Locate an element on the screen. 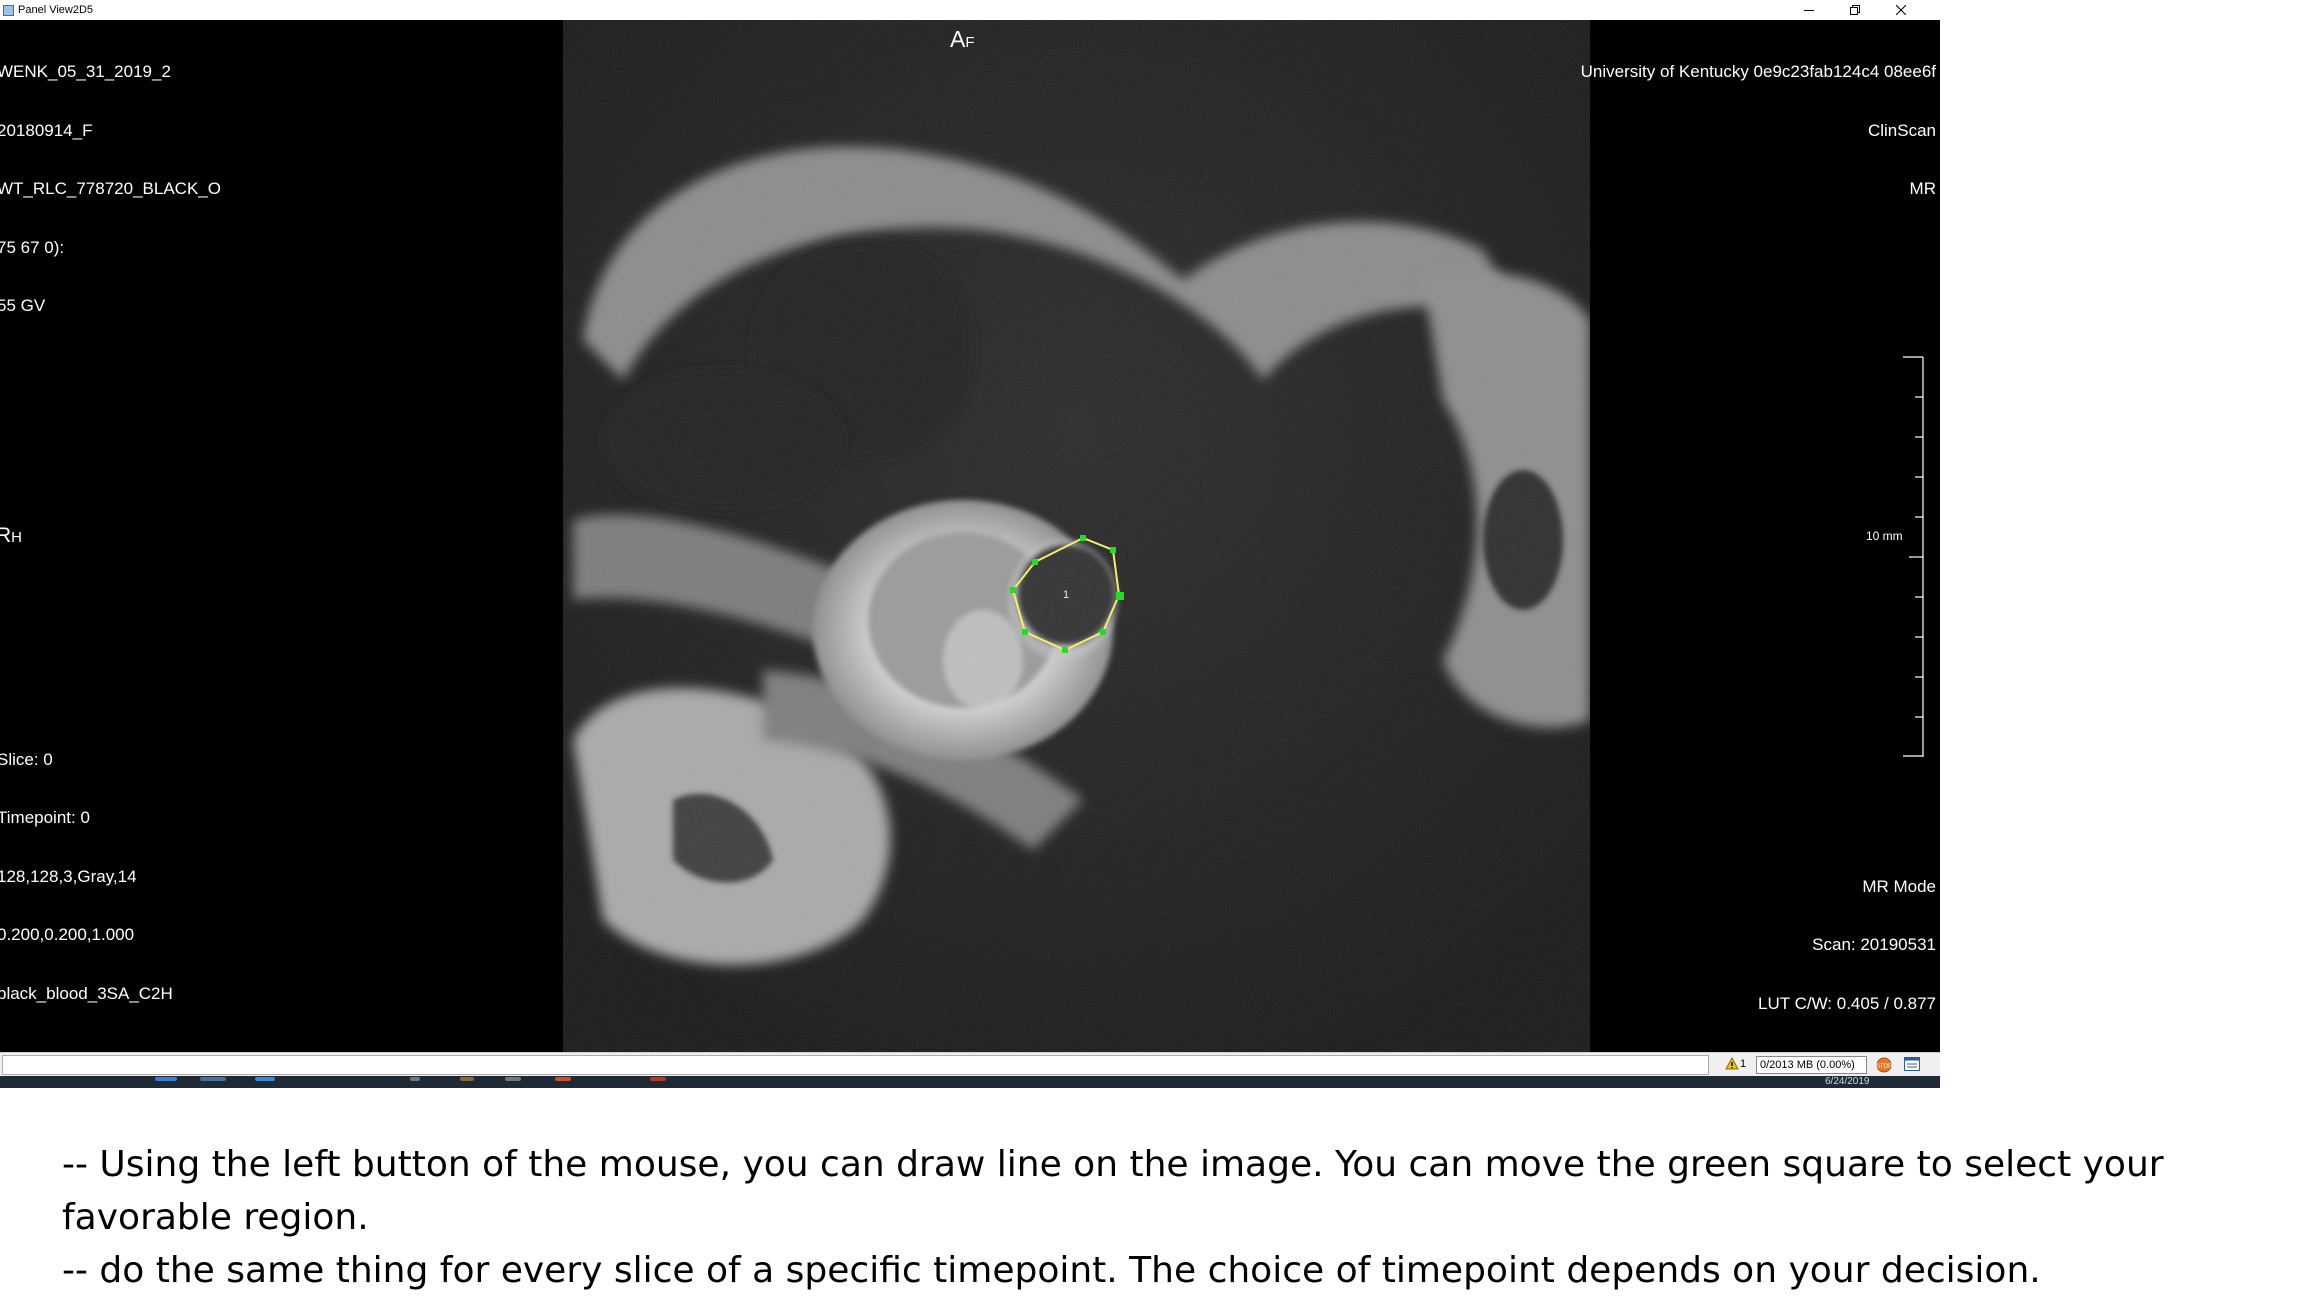 The height and width of the screenshot is (1305, 2320). image-format: 128,128,3,Gray,14 is located at coordinates (68, 876).